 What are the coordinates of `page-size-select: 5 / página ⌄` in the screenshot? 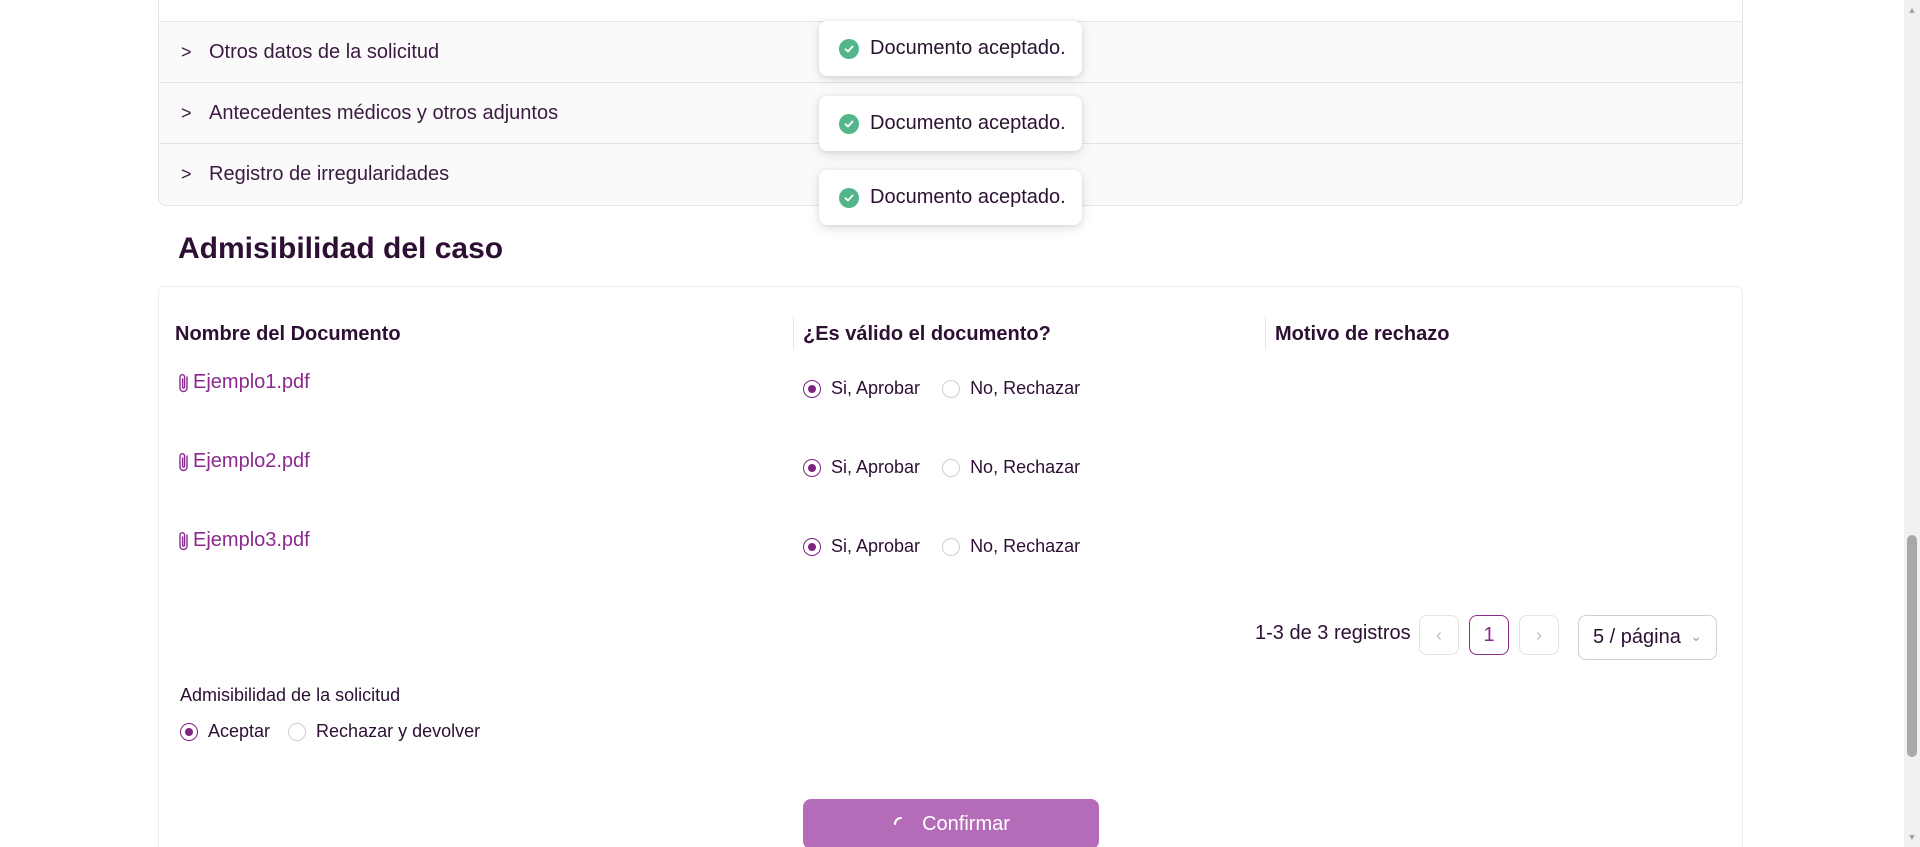 It's located at (1647, 637).